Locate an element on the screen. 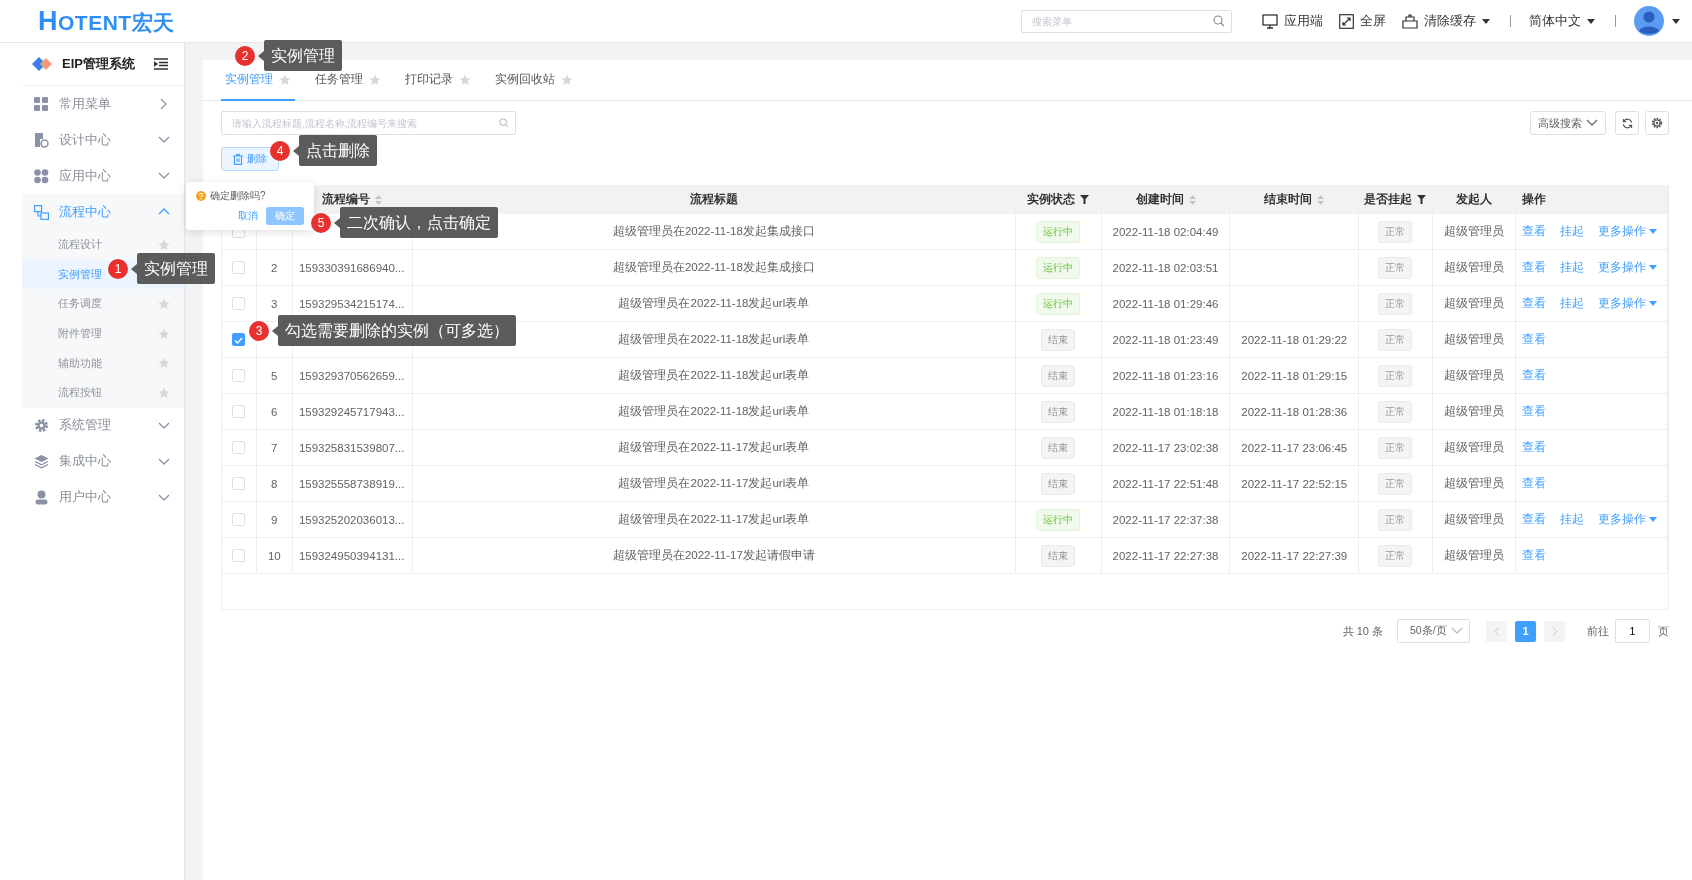  row-number: 7 is located at coordinates (274, 447).